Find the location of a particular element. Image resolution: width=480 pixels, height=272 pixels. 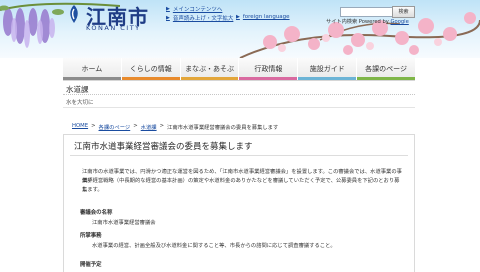

department-subtitle: 水を大切に is located at coordinates (80, 103).